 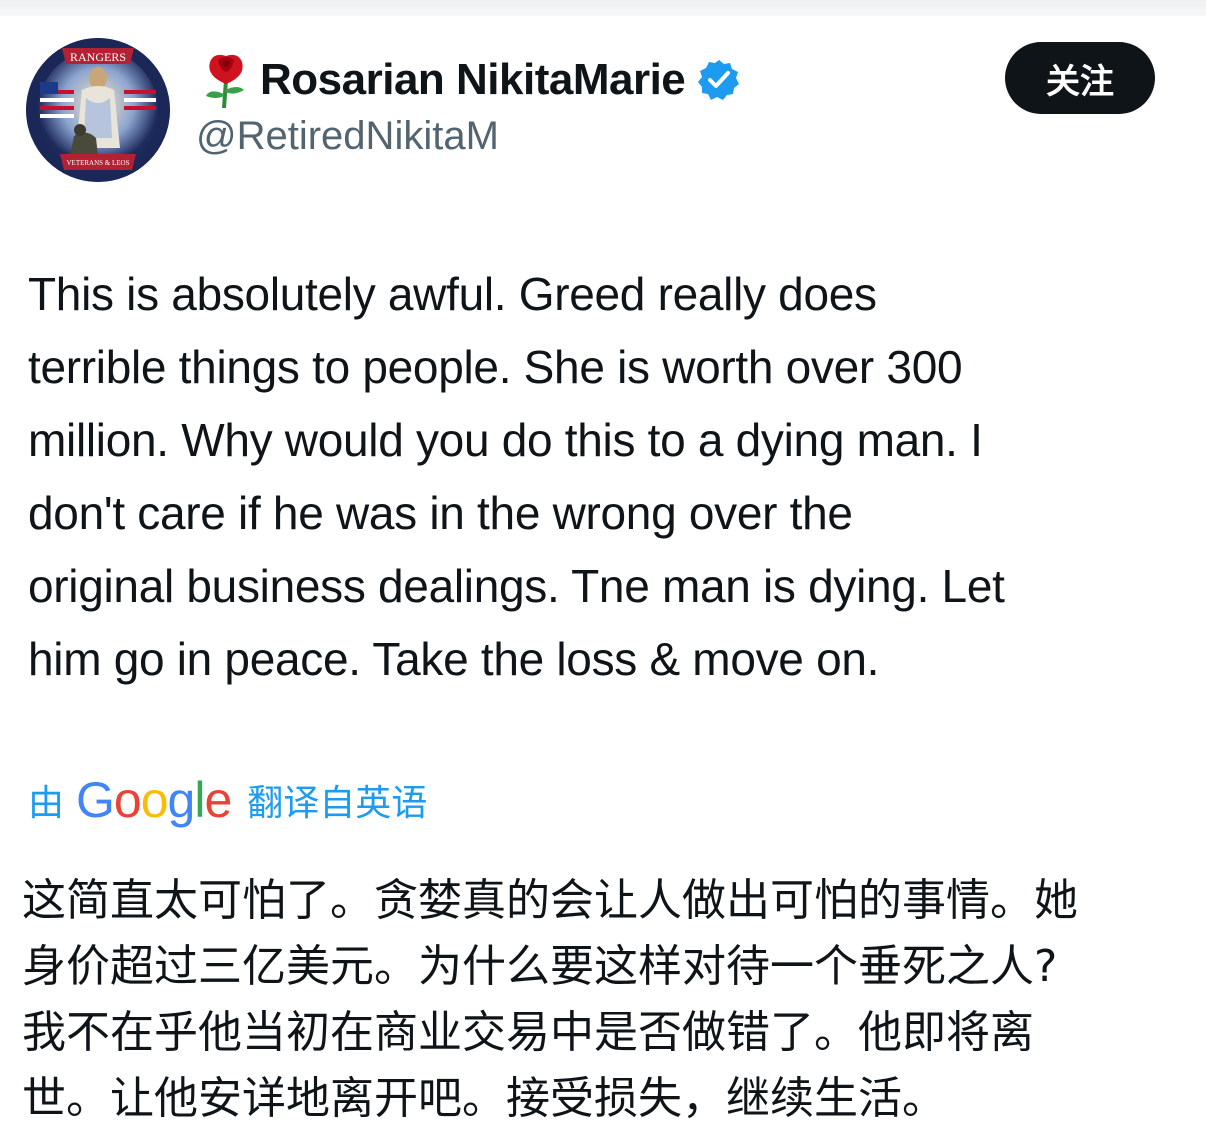 What do you see at coordinates (98, 57) in the screenshot?
I see `avatar-banner-top: RANGERS` at bounding box center [98, 57].